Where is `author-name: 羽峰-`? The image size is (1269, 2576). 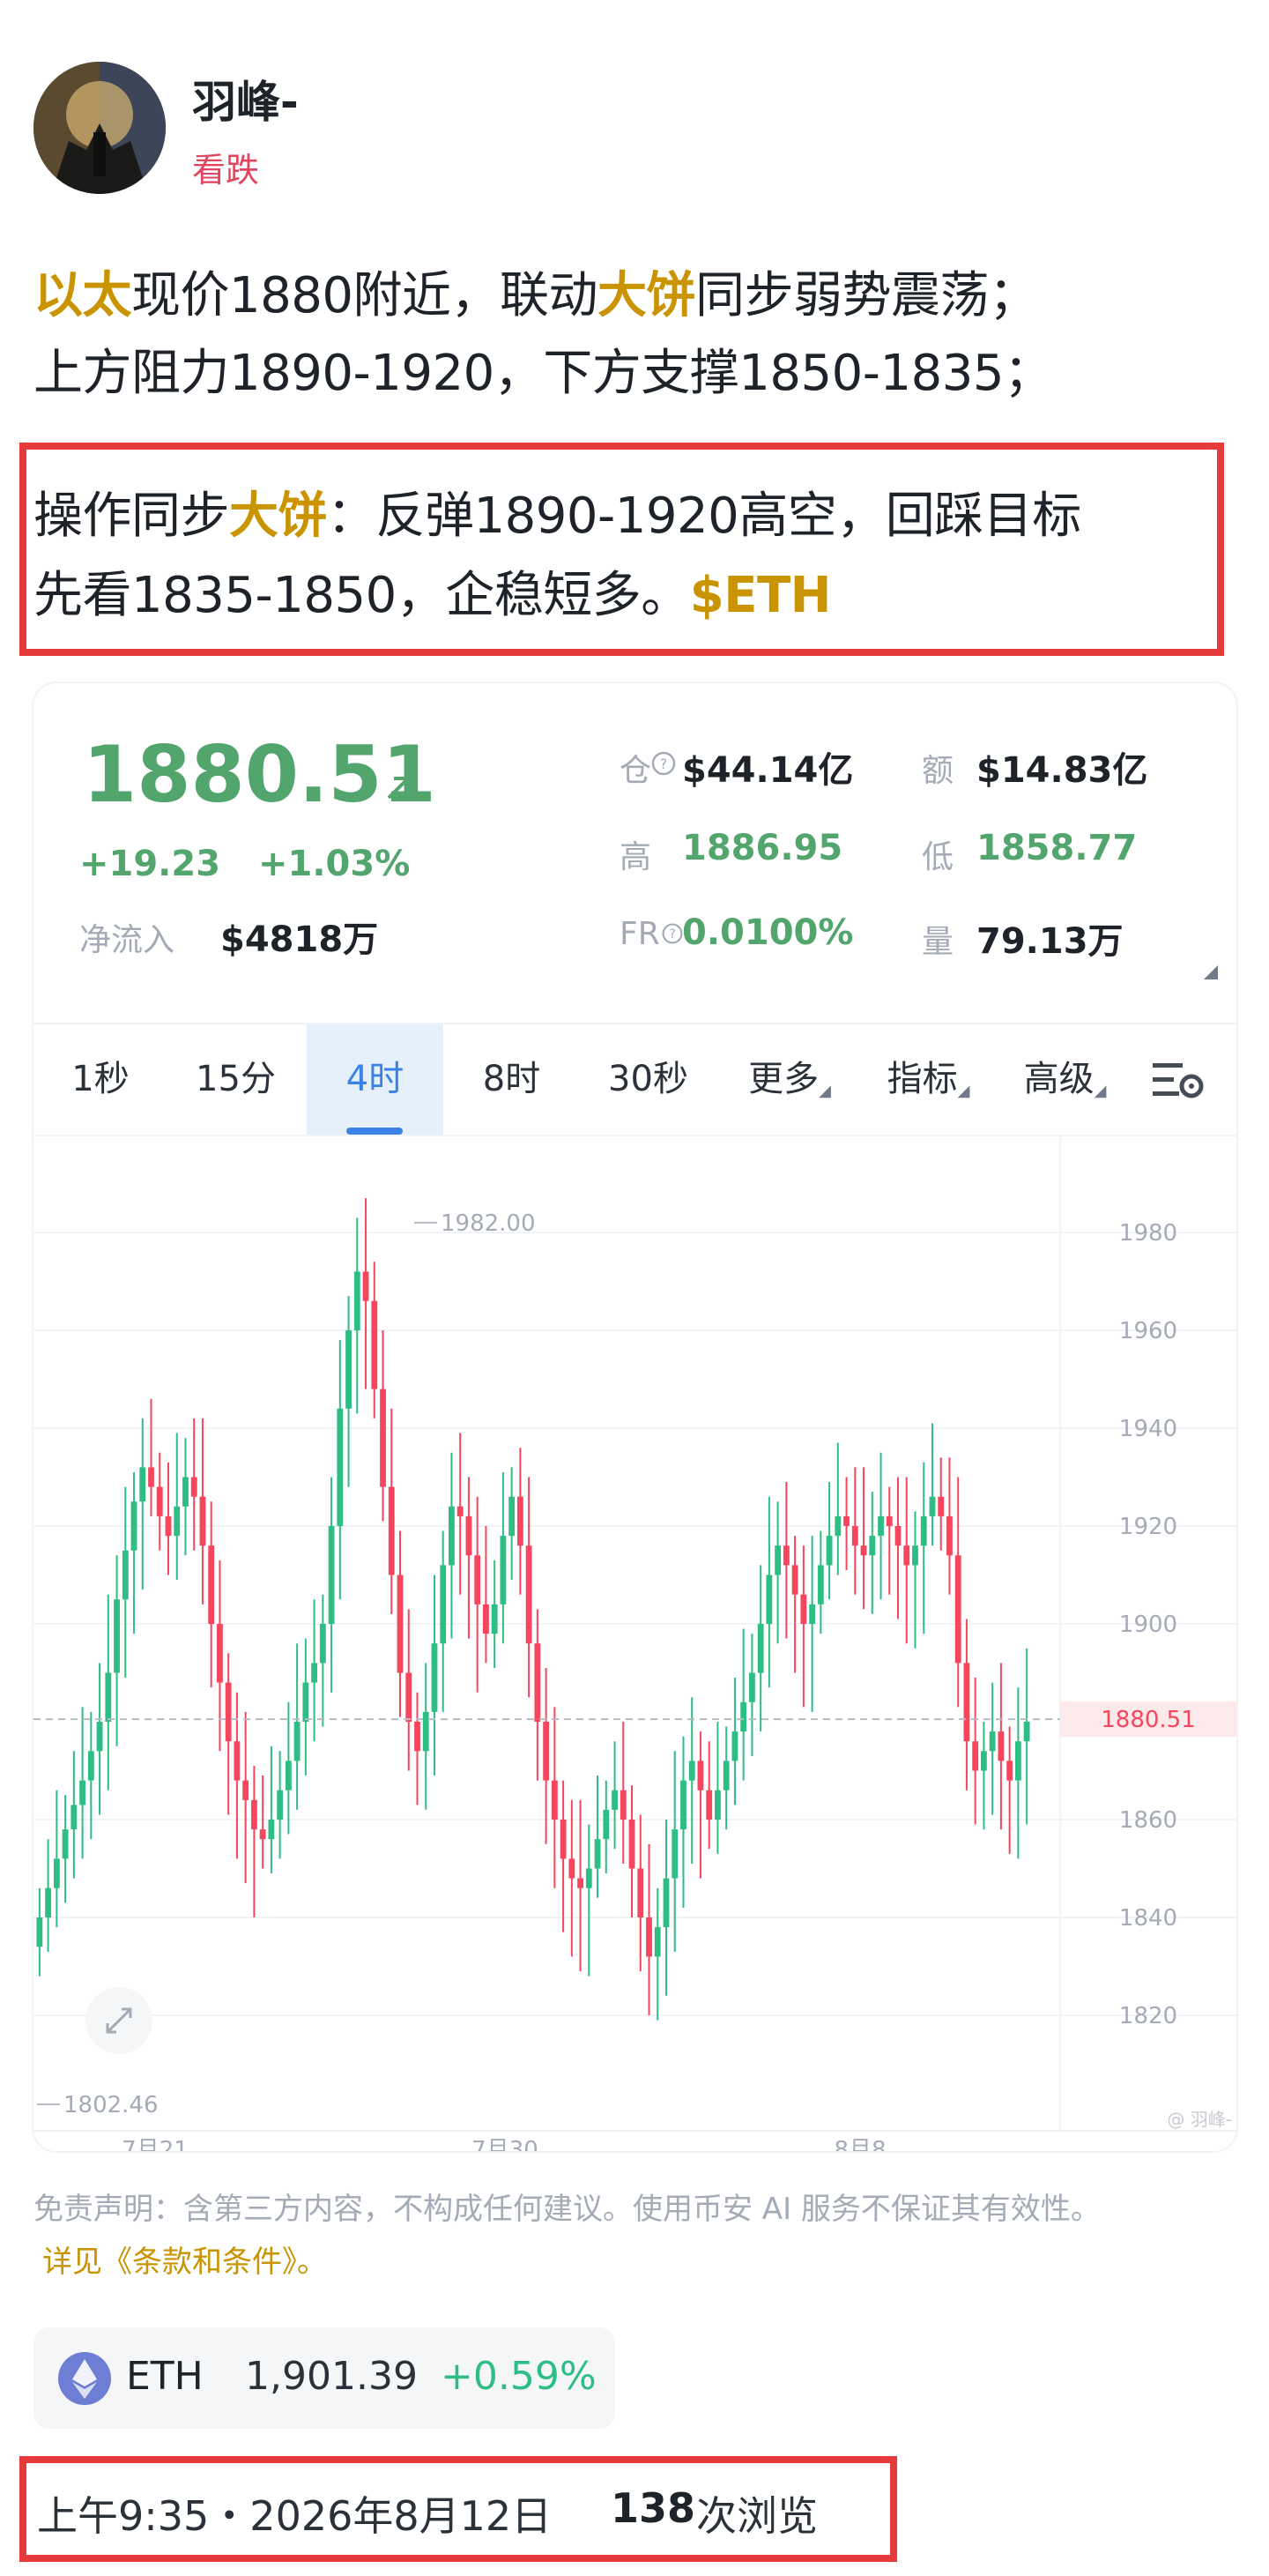 author-name: 羽峰- is located at coordinates (245, 98).